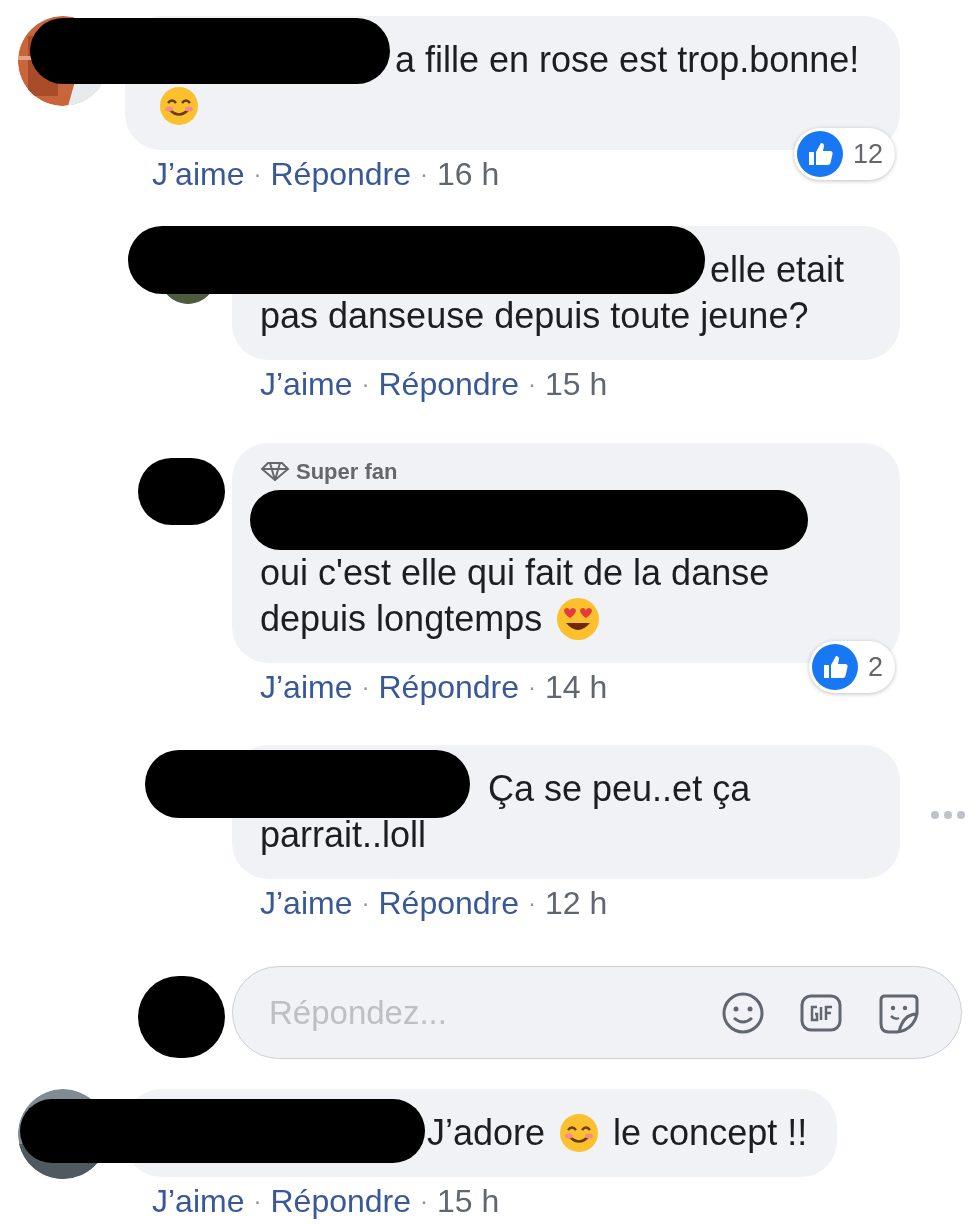 The height and width of the screenshot is (1225, 980). I want to click on badge-label: Super fan, so click(347, 471).